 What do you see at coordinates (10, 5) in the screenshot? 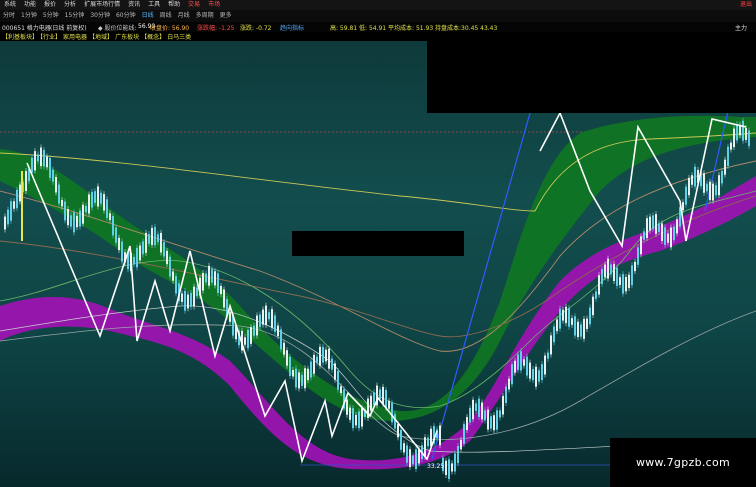
I see `menu-item-0: 系统` at bounding box center [10, 5].